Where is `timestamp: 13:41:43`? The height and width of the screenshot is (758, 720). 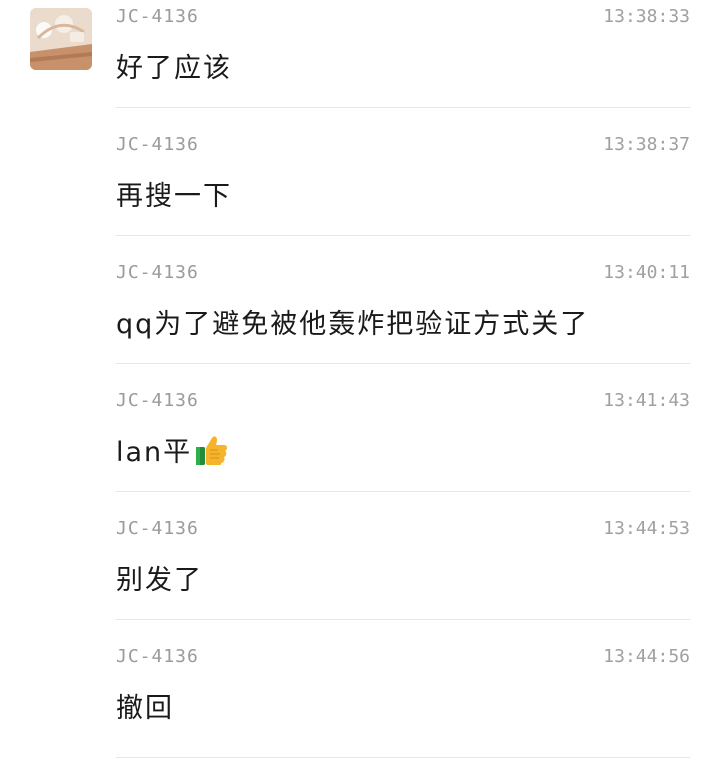 timestamp: 13:41:43 is located at coordinates (646, 400).